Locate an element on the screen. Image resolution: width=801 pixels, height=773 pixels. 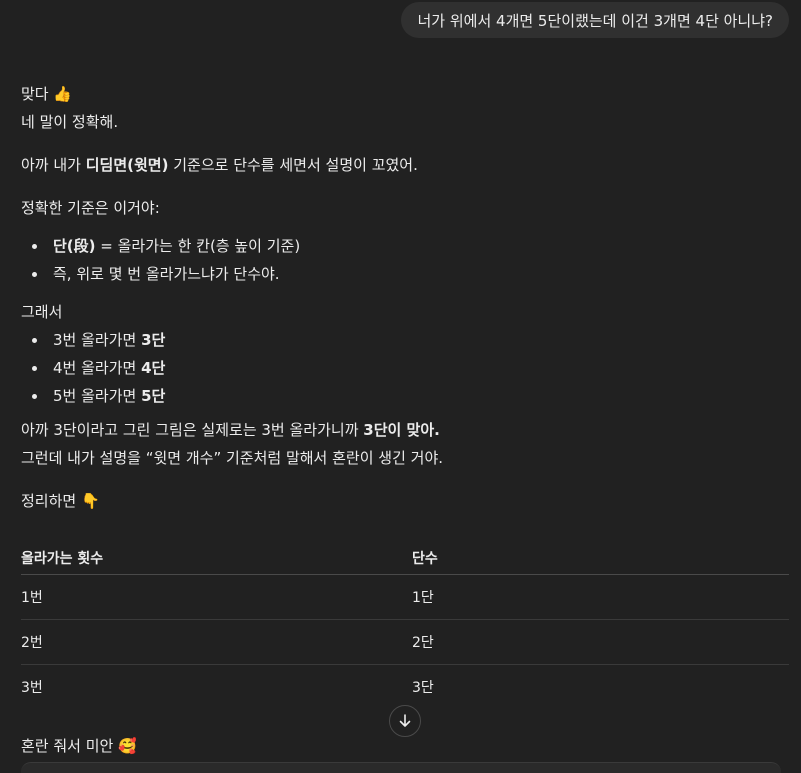
table-cell: 3번 is located at coordinates (32, 688).